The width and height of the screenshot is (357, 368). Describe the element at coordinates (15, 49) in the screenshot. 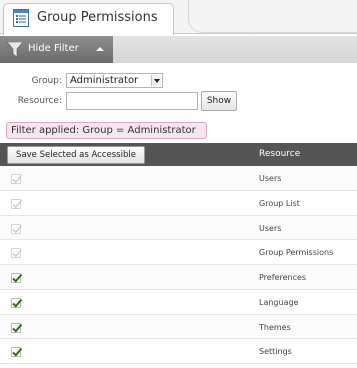

I see `funnel-icon` at that location.